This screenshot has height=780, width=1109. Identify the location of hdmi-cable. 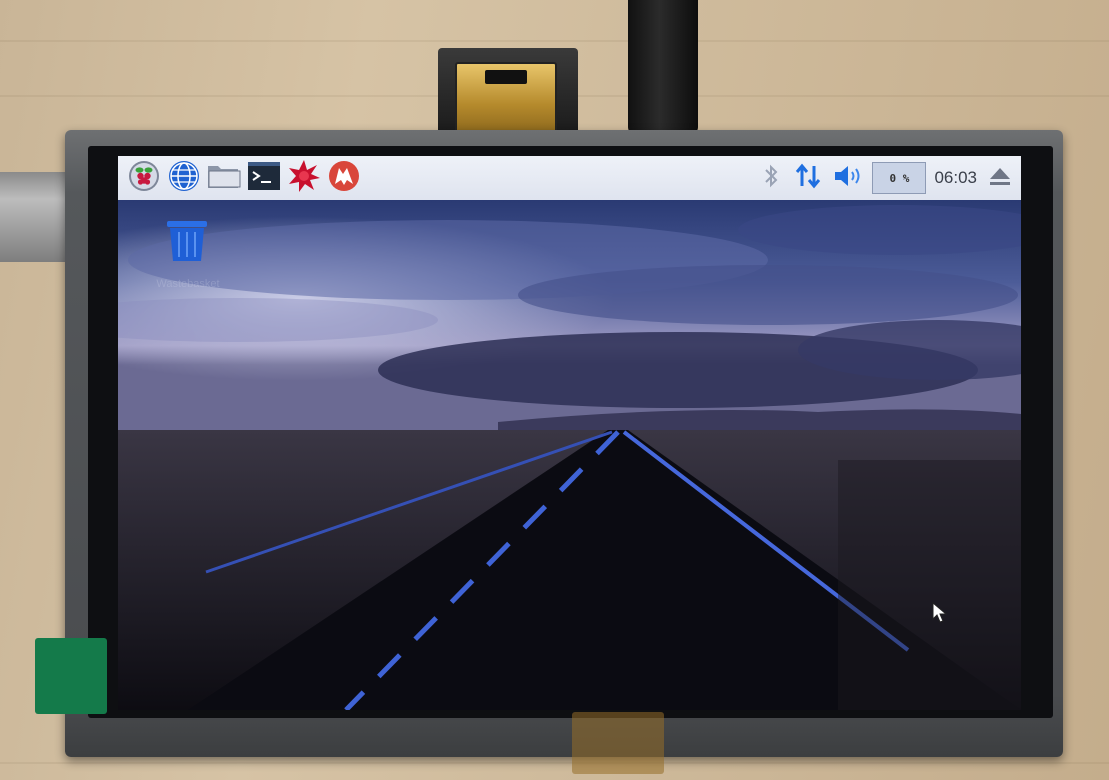
(663, 67).